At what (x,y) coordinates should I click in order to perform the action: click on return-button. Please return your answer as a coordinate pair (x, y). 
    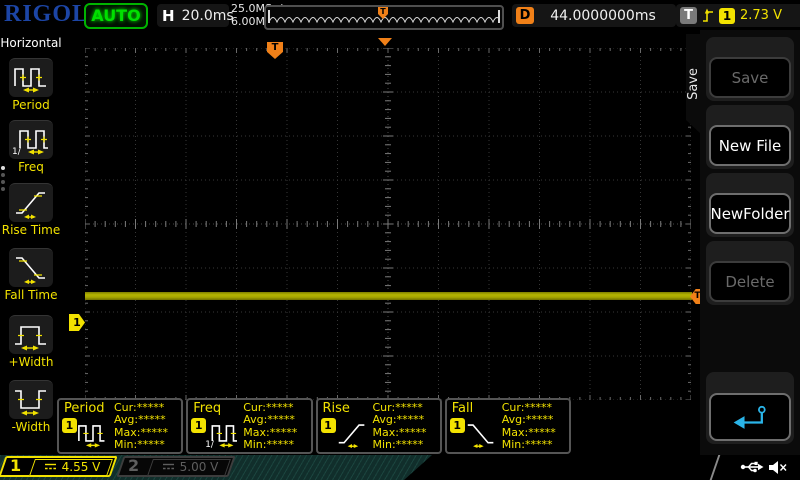
    Looking at the image, I should click on (750, 417).